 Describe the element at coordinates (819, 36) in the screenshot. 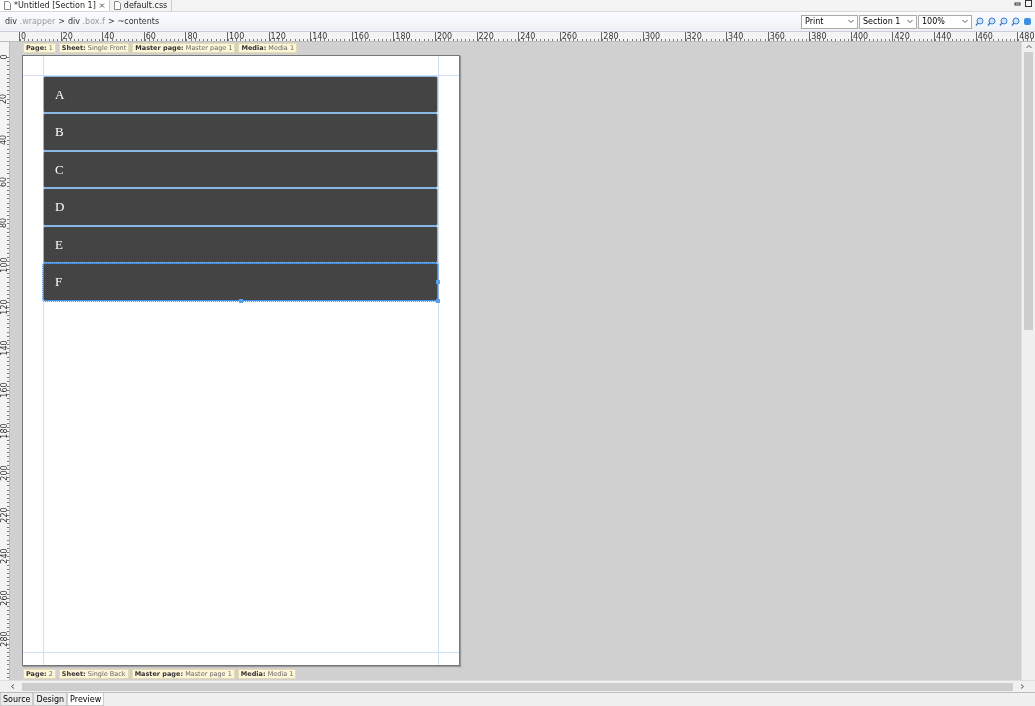

I see `ruler-label: 380` at that location.